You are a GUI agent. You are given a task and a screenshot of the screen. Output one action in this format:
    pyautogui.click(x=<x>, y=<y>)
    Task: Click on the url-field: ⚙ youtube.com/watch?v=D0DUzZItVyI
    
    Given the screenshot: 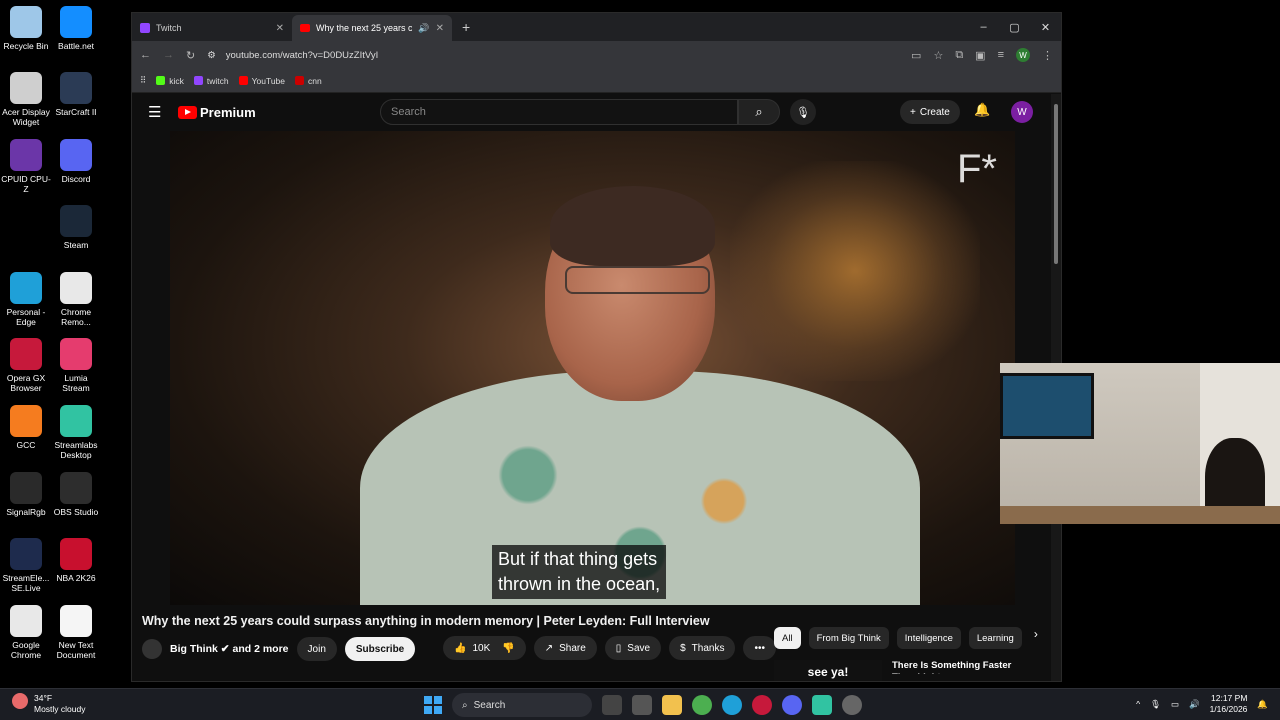 What is the action you would take?
    pyautogui.click(x=553, y=55)
    